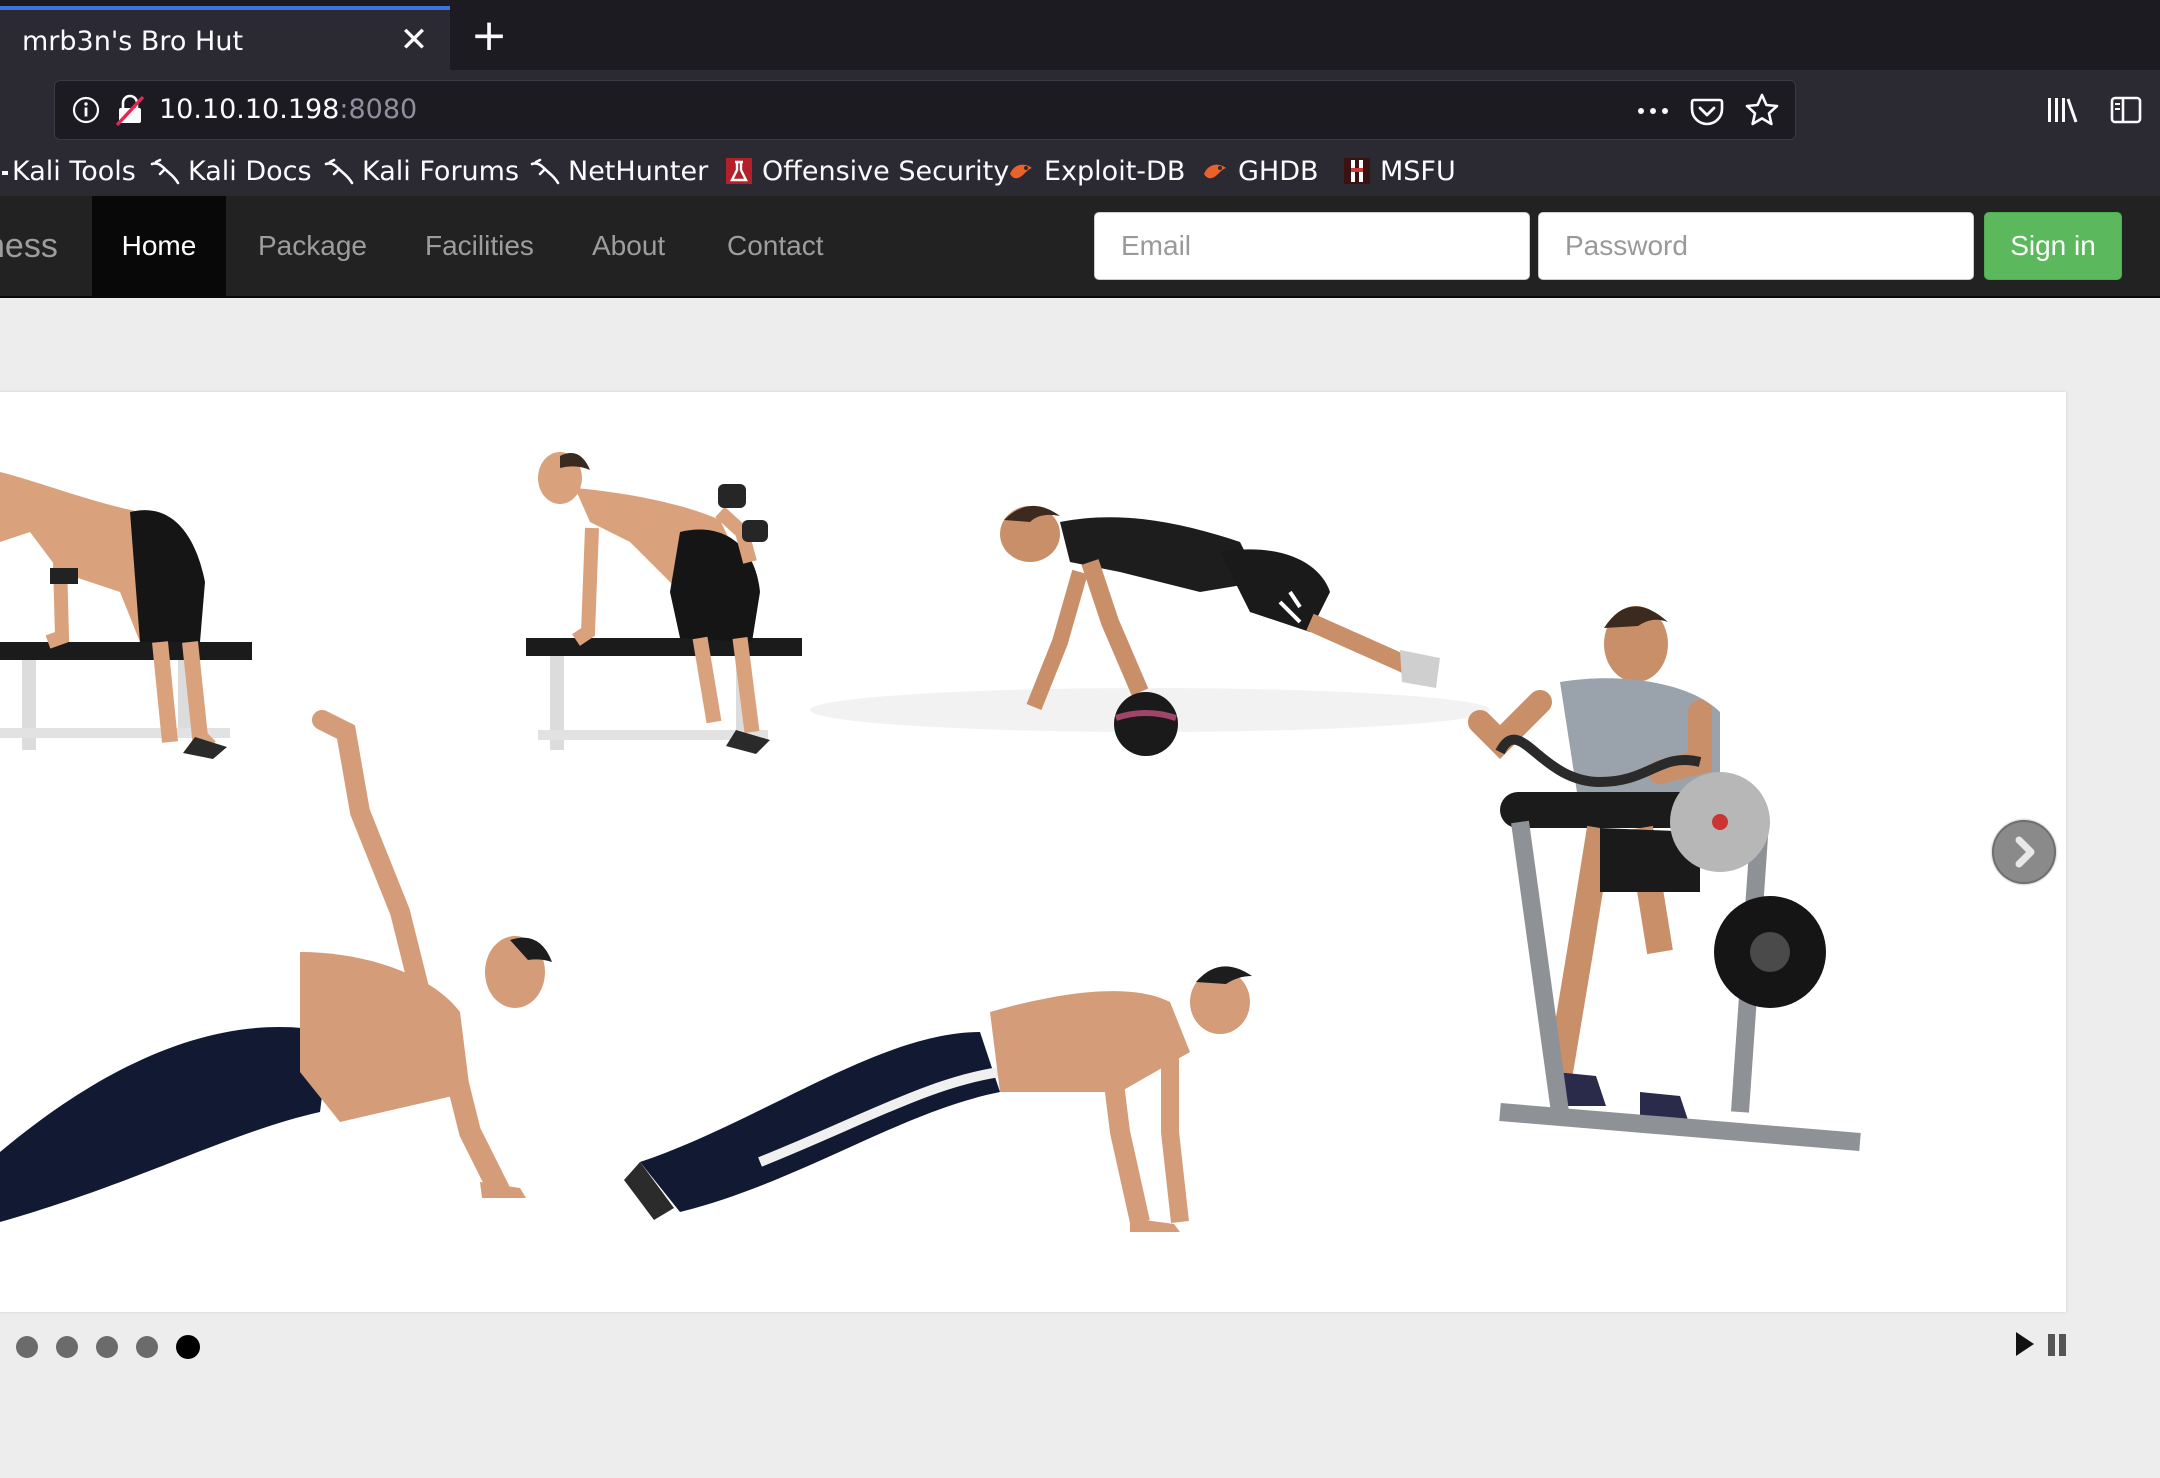 This screenshot has width=2160, height=1478. What do you see at coordinates (276, 966) in the screenshot?
I see `side-plank-figure` at bounding box center [276, 966].